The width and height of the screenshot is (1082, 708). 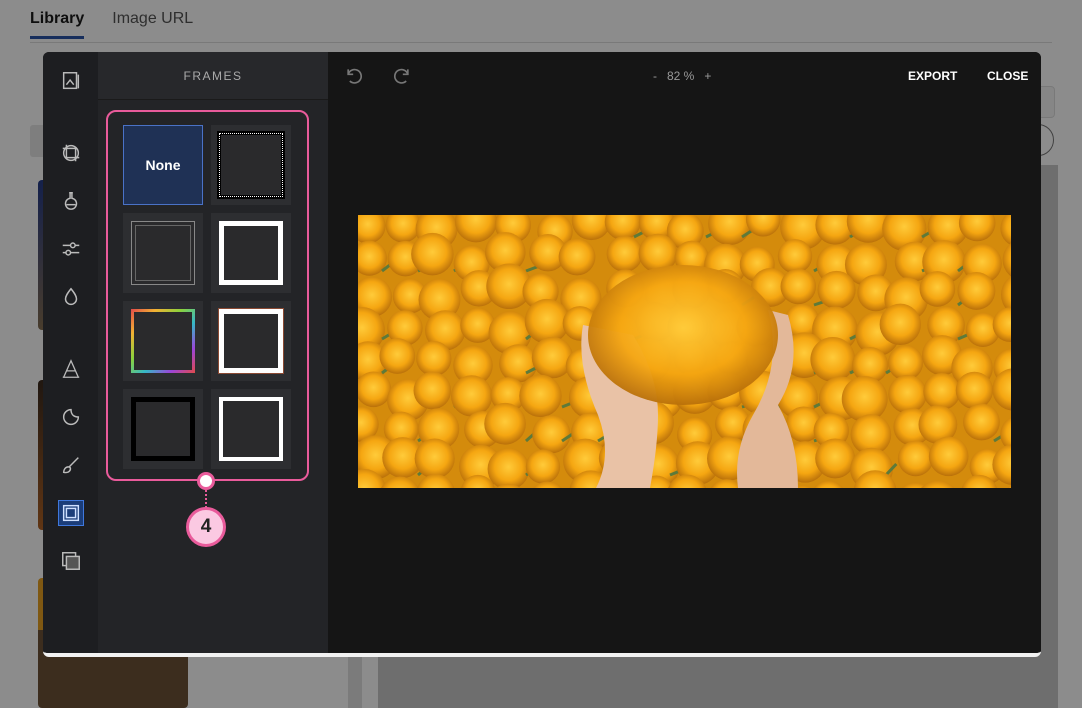 I want to click on callout-connector, so click(x=206, y=499).